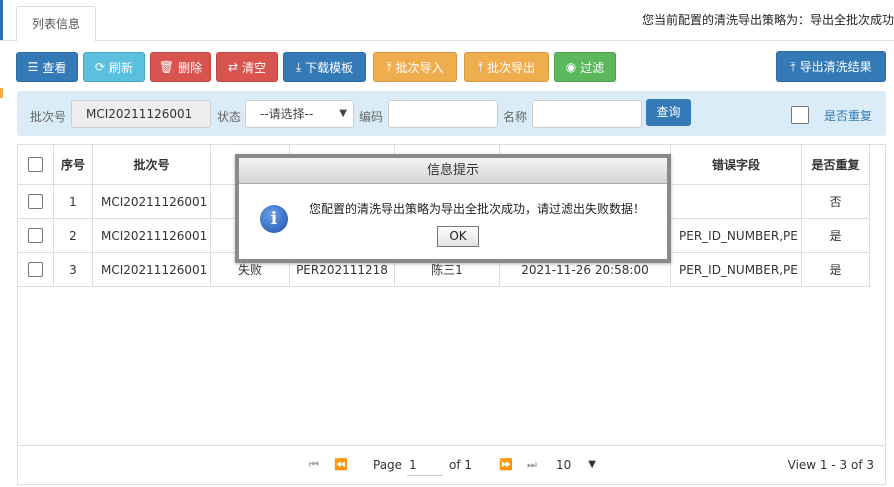 The height and width of the screenshot is (487, 894). Describe the element at coordinates (447, 21) in the screenshot. I see `tab-bar: 列表信息 您当前配置的清洗导出策略为：导出全批次成功` at that location.